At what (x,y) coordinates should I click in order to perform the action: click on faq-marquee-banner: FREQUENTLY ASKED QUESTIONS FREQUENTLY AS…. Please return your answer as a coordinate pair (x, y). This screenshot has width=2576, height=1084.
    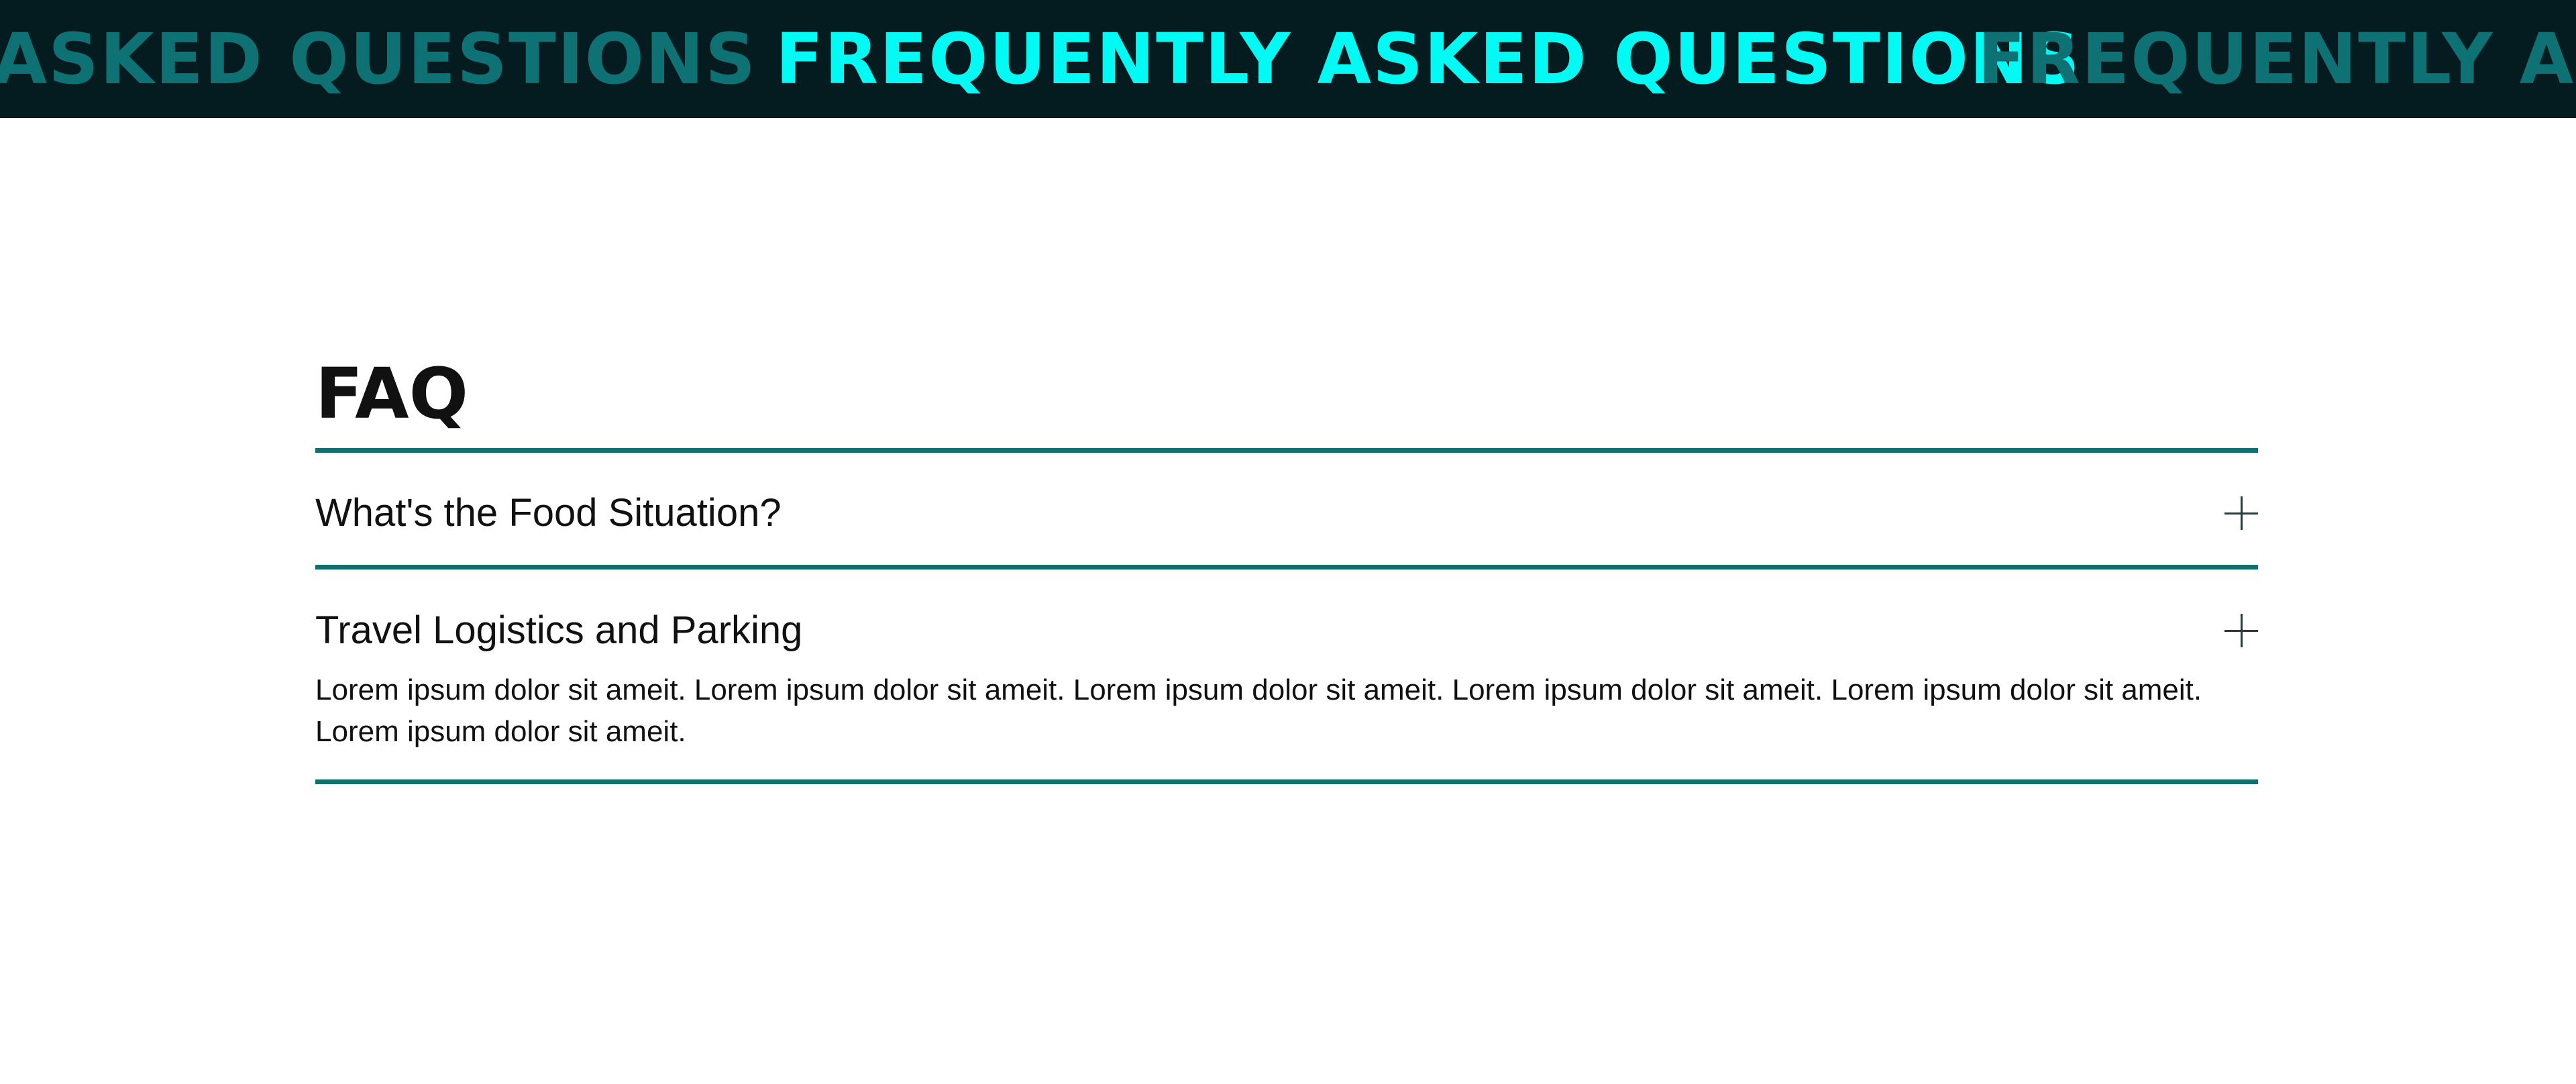
    Looking at the image, I should click on (1288, 59).